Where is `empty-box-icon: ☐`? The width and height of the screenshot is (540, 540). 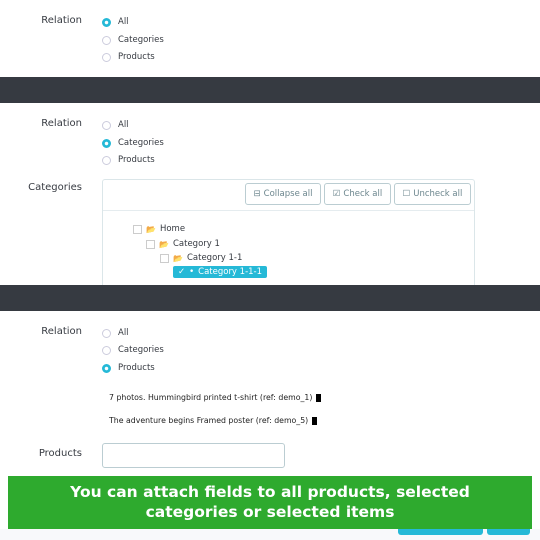 empty-box-icon: ☐ is located at coordinates (406, 194).